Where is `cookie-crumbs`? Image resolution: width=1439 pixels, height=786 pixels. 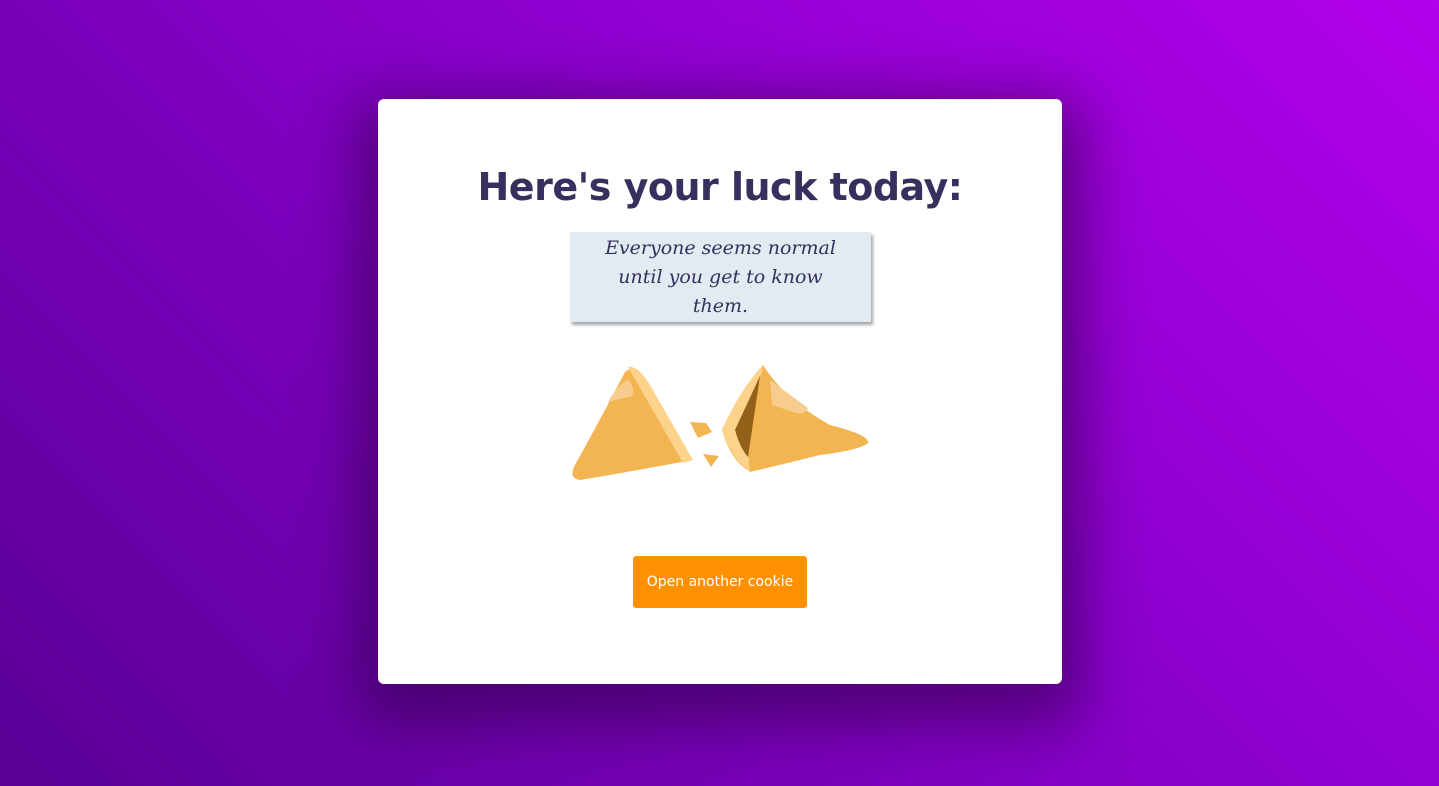
cookie-crumbs is located at coordinates (704, 444).